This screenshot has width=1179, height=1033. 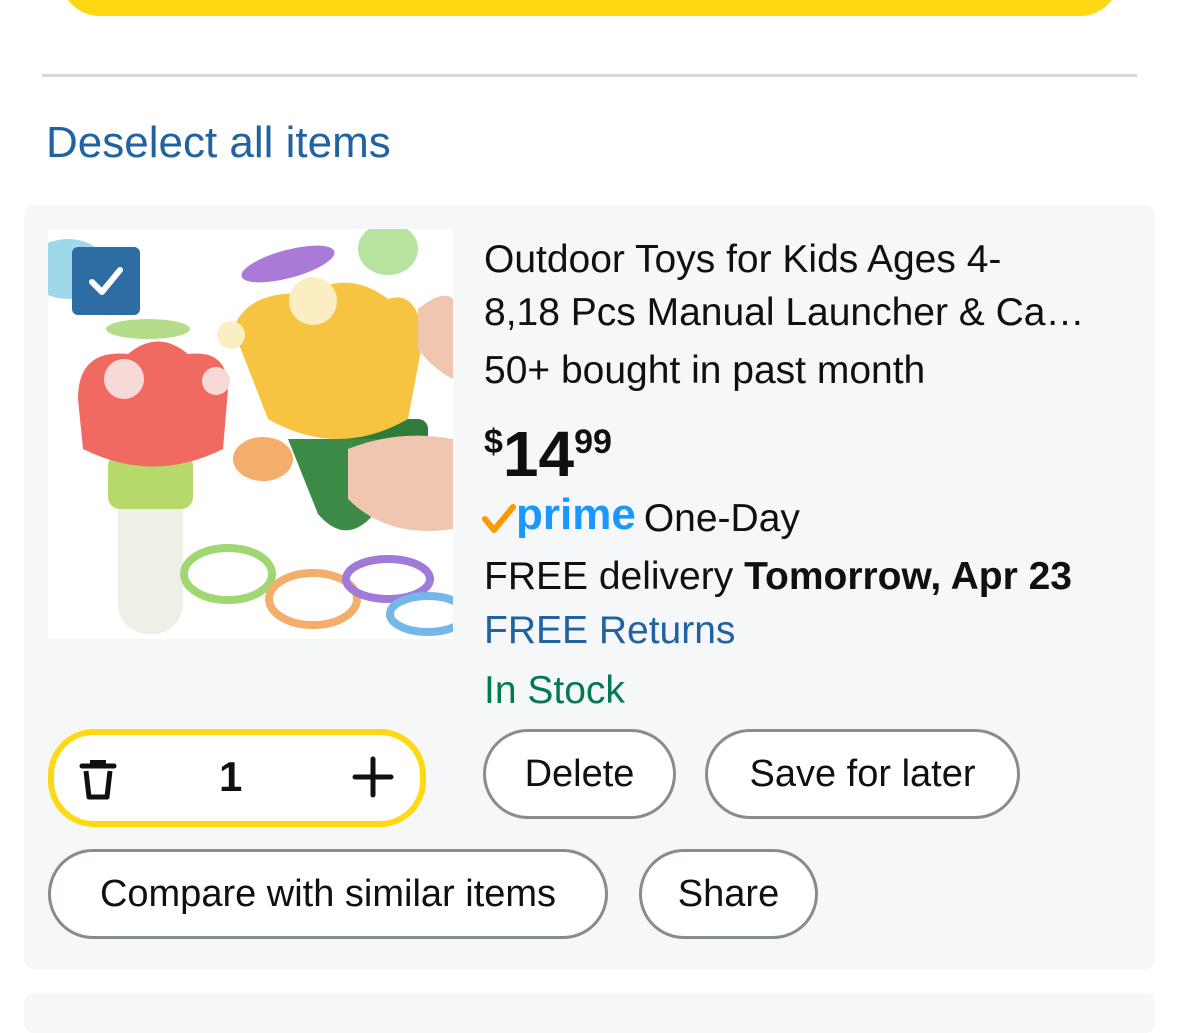 I want to click on prime-badge: prime One-Day, so click(x=641, y=515).